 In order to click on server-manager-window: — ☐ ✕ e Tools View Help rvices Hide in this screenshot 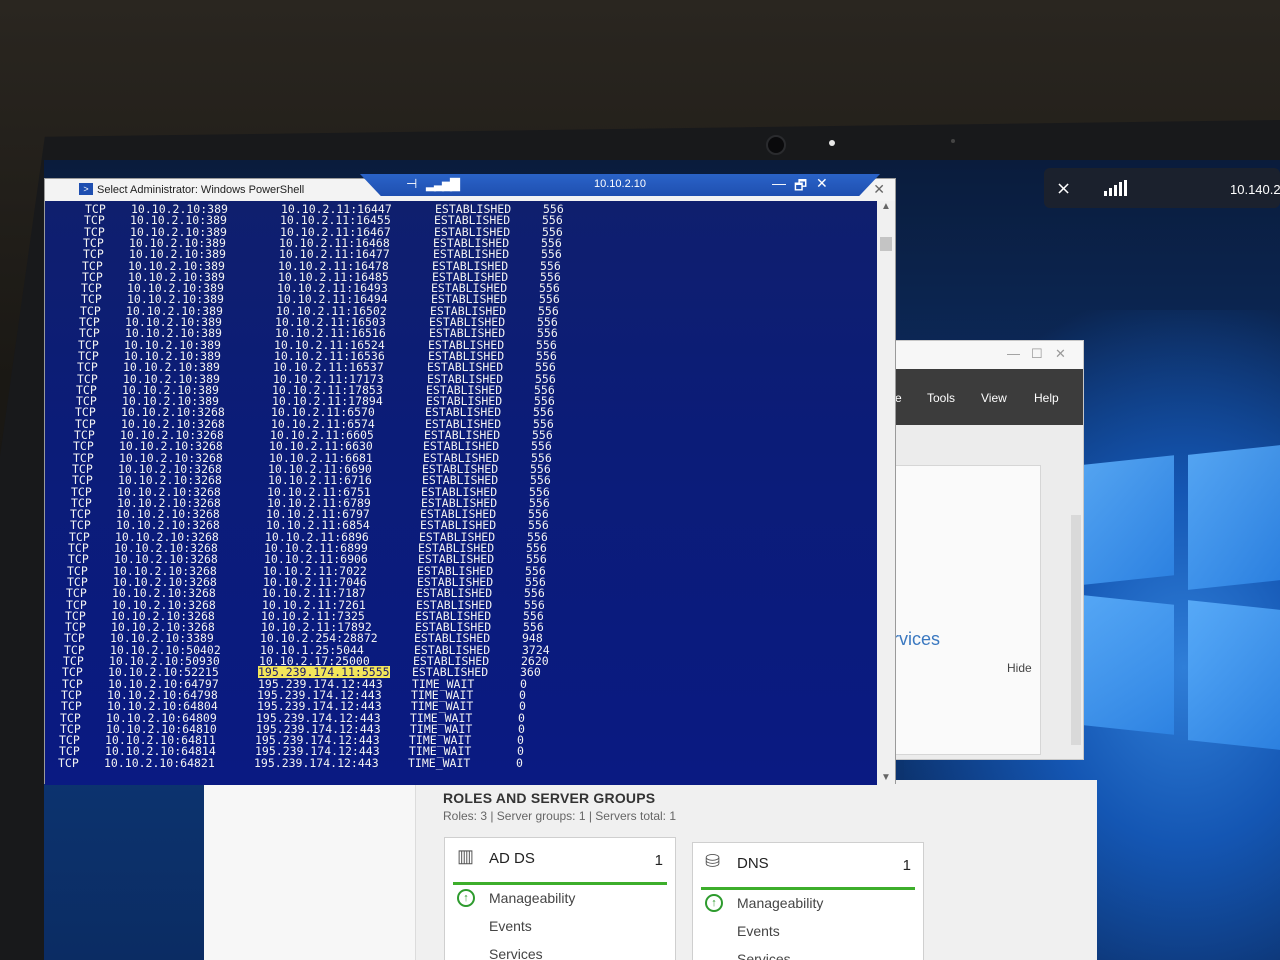, I will do `click(984, 550)`.